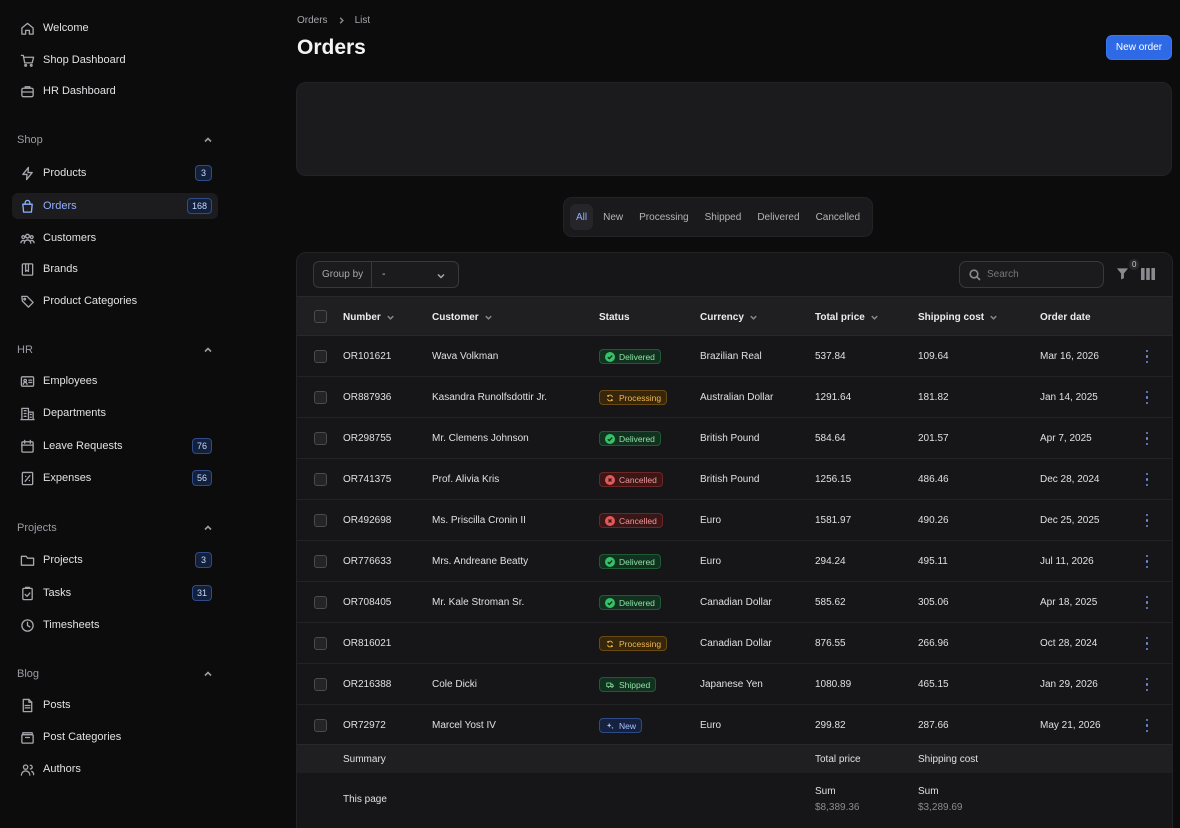 This screenshot has height=828, width=1180. What do you see at coordinates (203, 173) in the screenshot?
I see `count-badge: 3` at bounding box center [203, 173].